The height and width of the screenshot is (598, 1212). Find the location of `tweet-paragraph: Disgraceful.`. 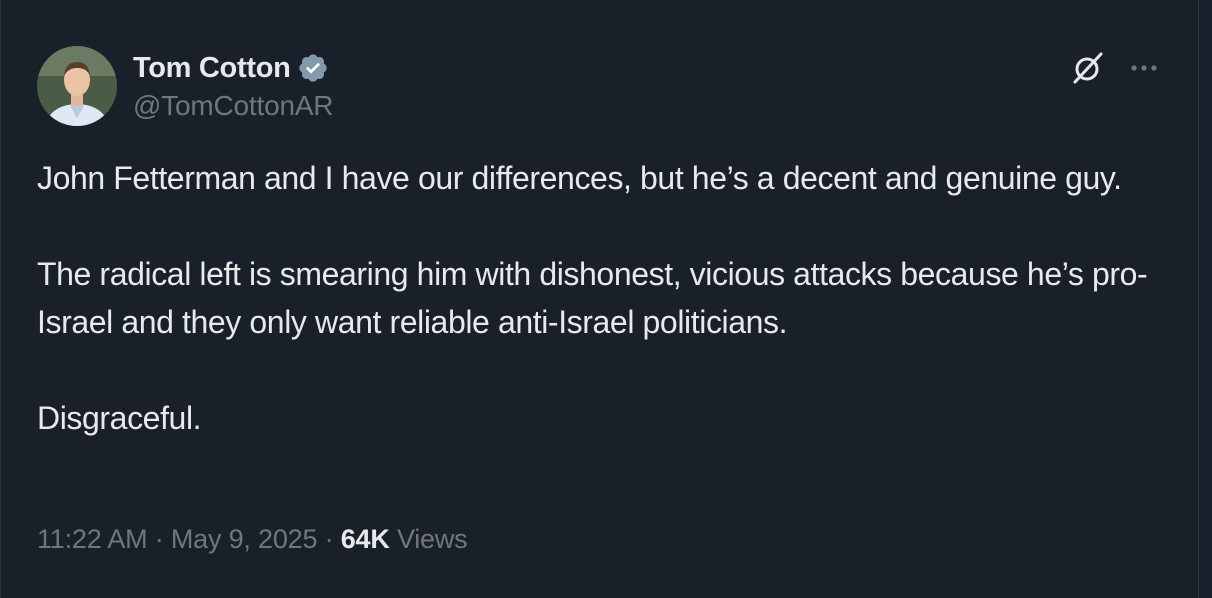

tweet-paragraph: Disgraceful. is located at coordinates (119, 418).